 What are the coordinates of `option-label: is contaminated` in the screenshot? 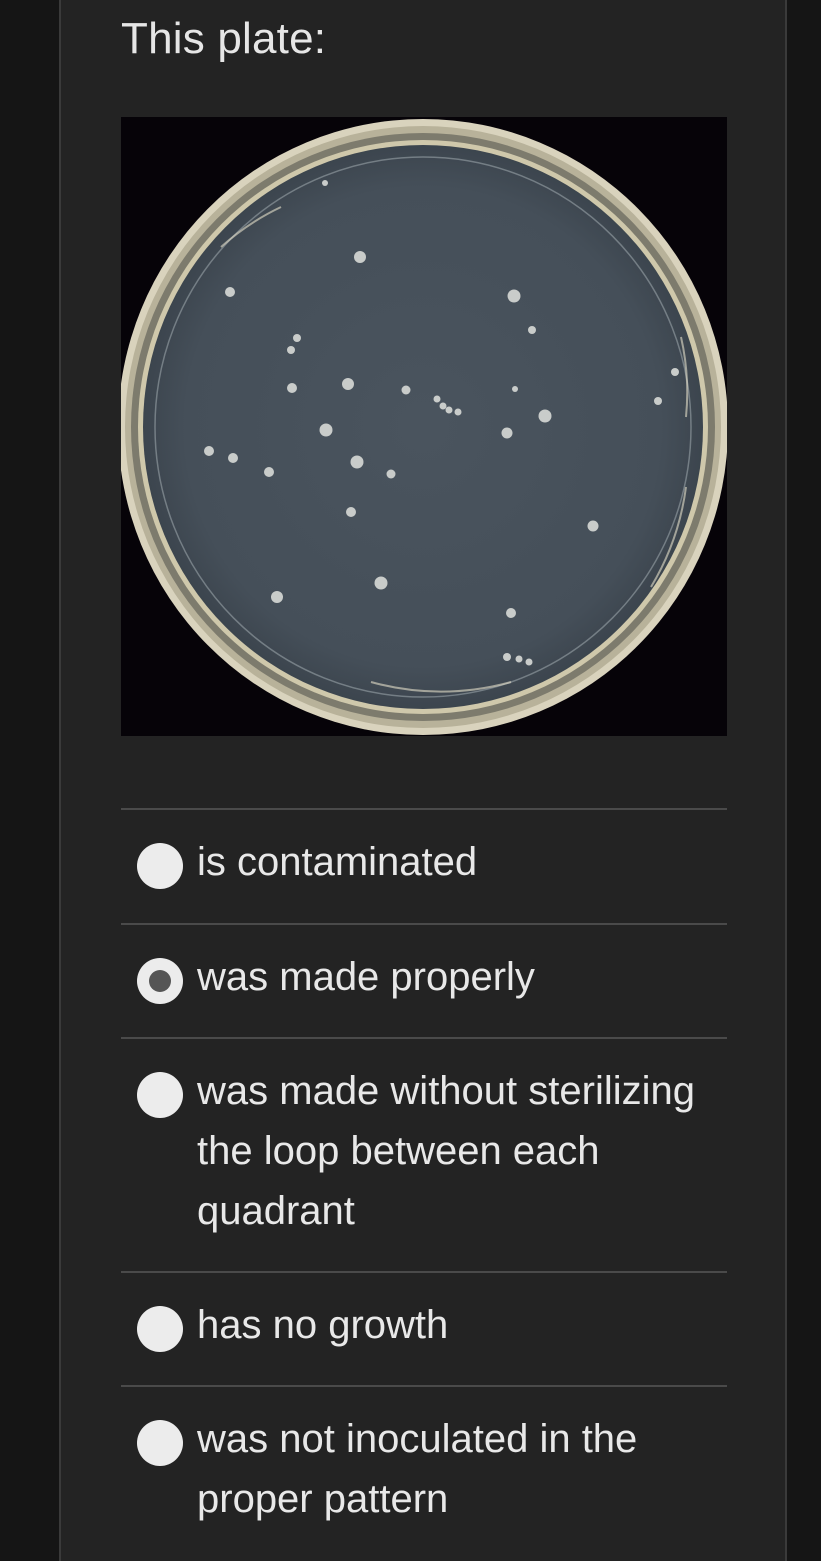 It's located at (337, 862).